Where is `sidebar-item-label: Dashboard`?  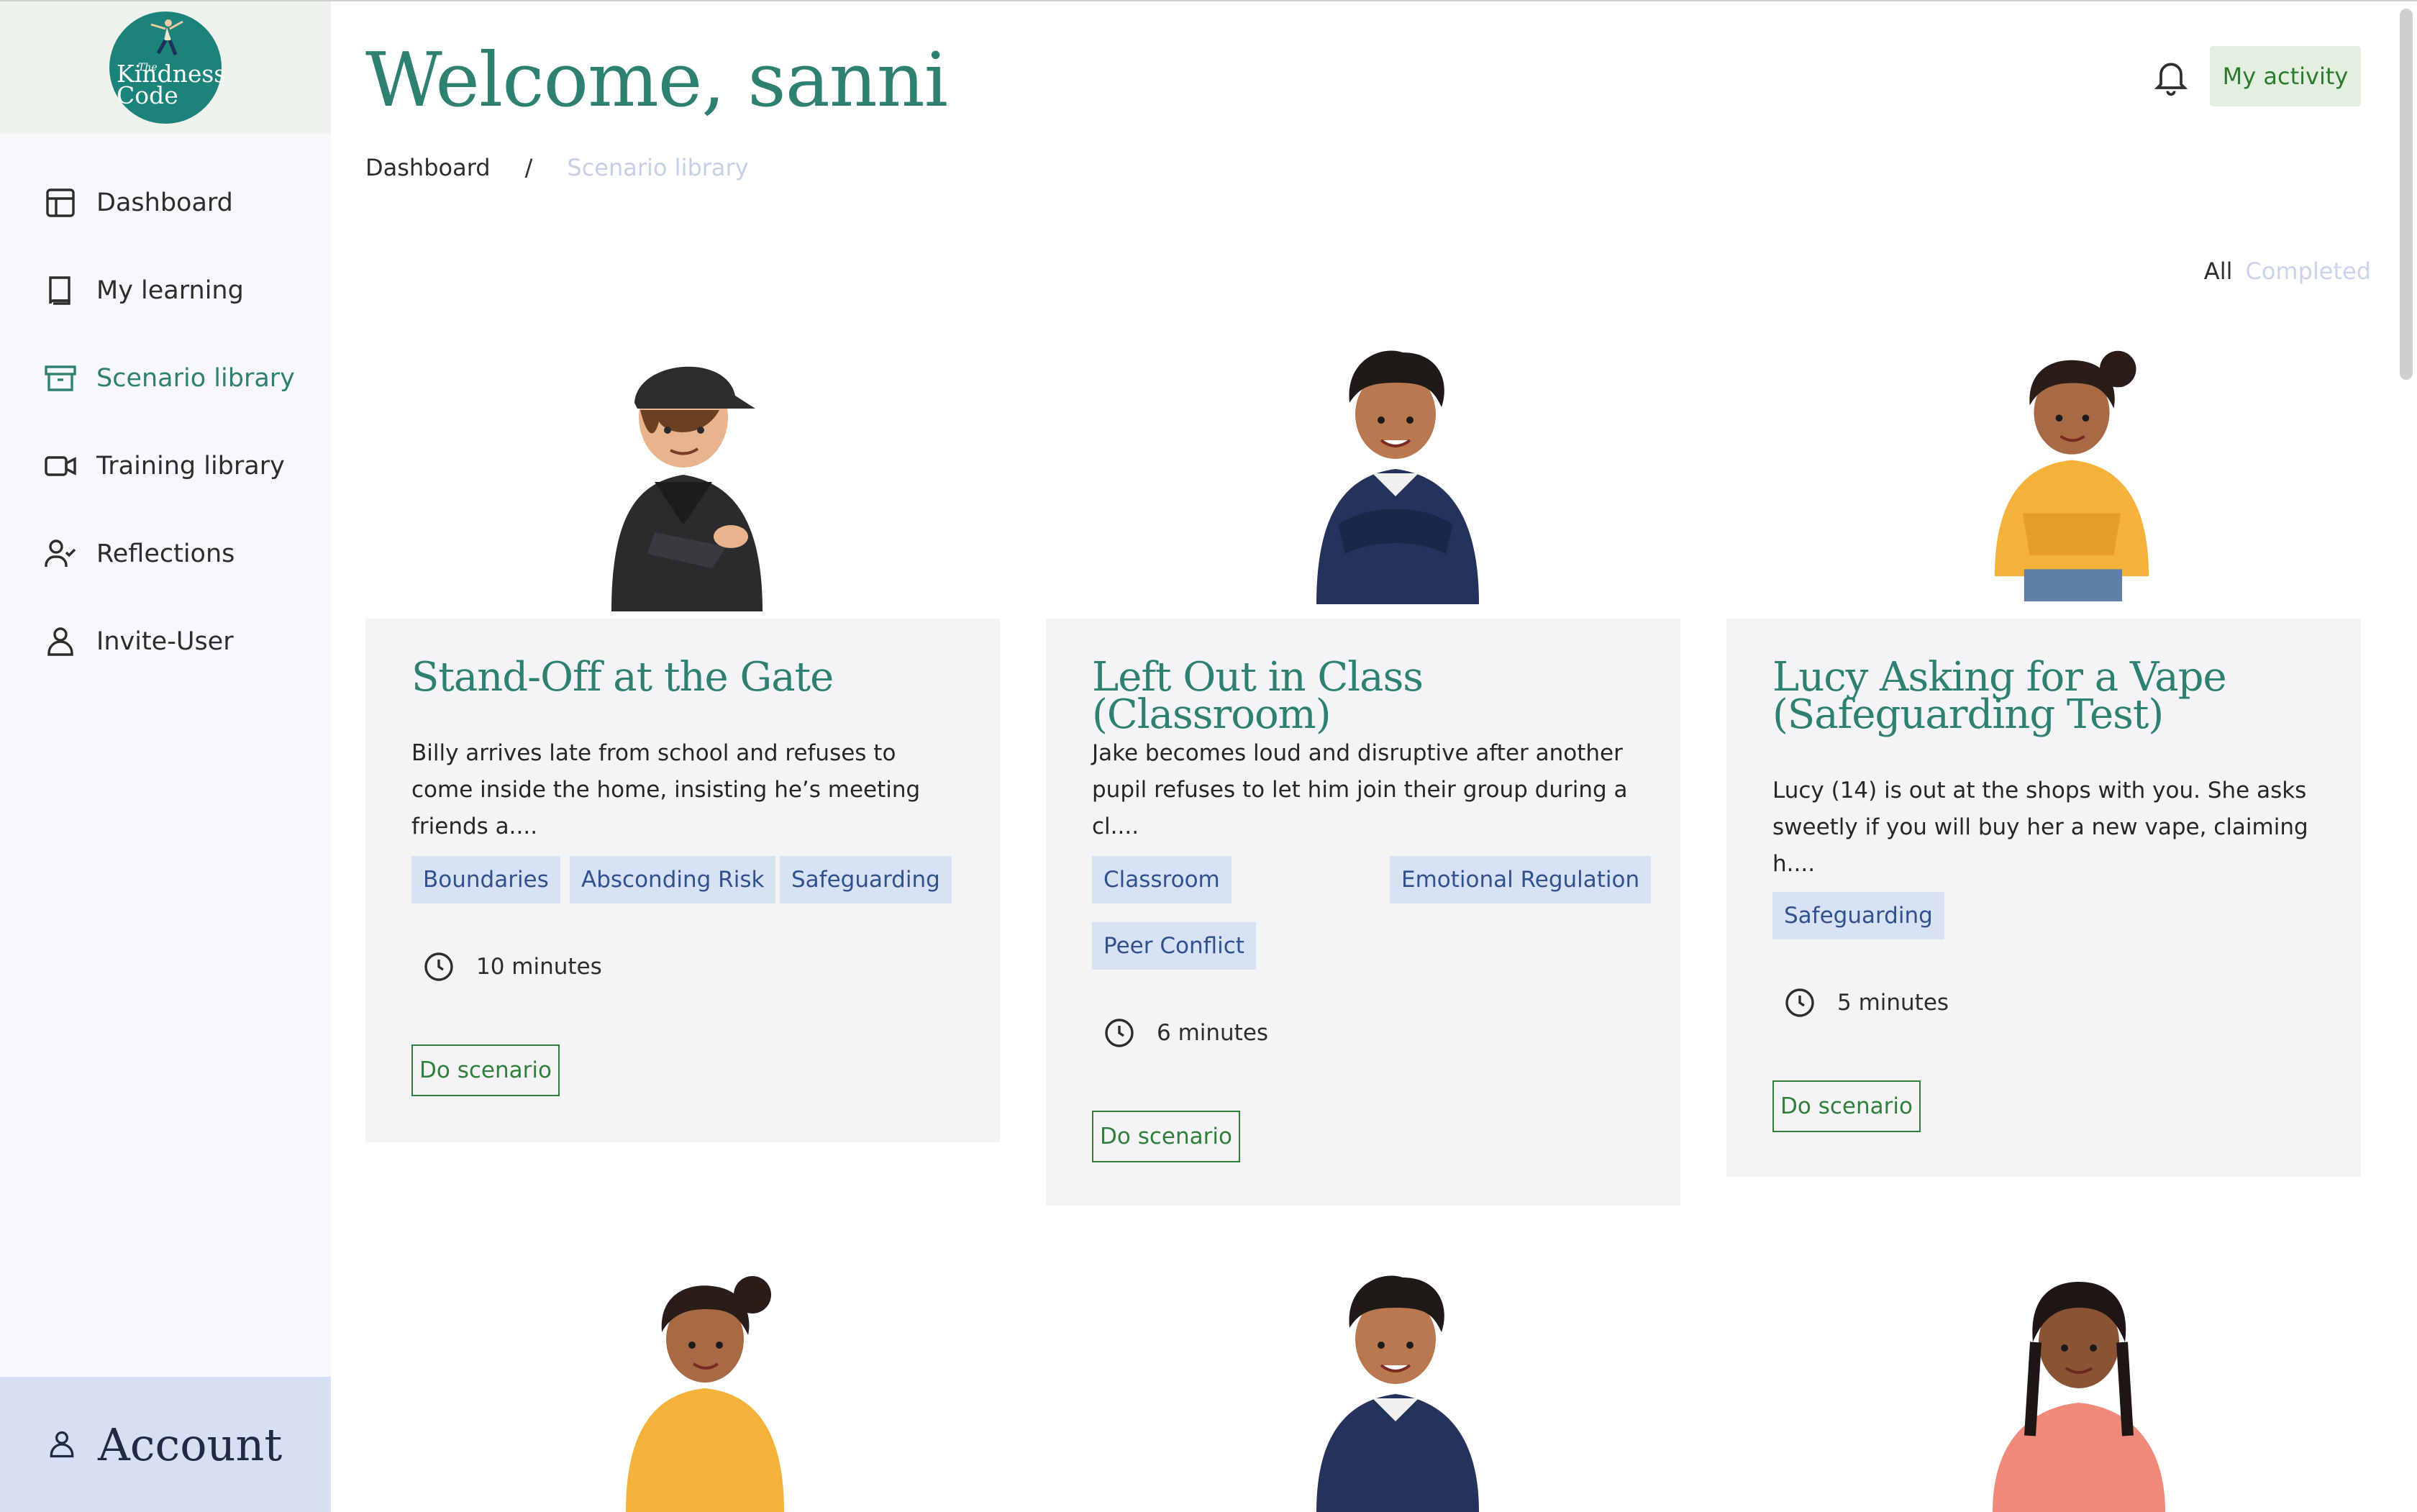 sidebar-item-label: Dashboard is located at coordinates (164, 203).